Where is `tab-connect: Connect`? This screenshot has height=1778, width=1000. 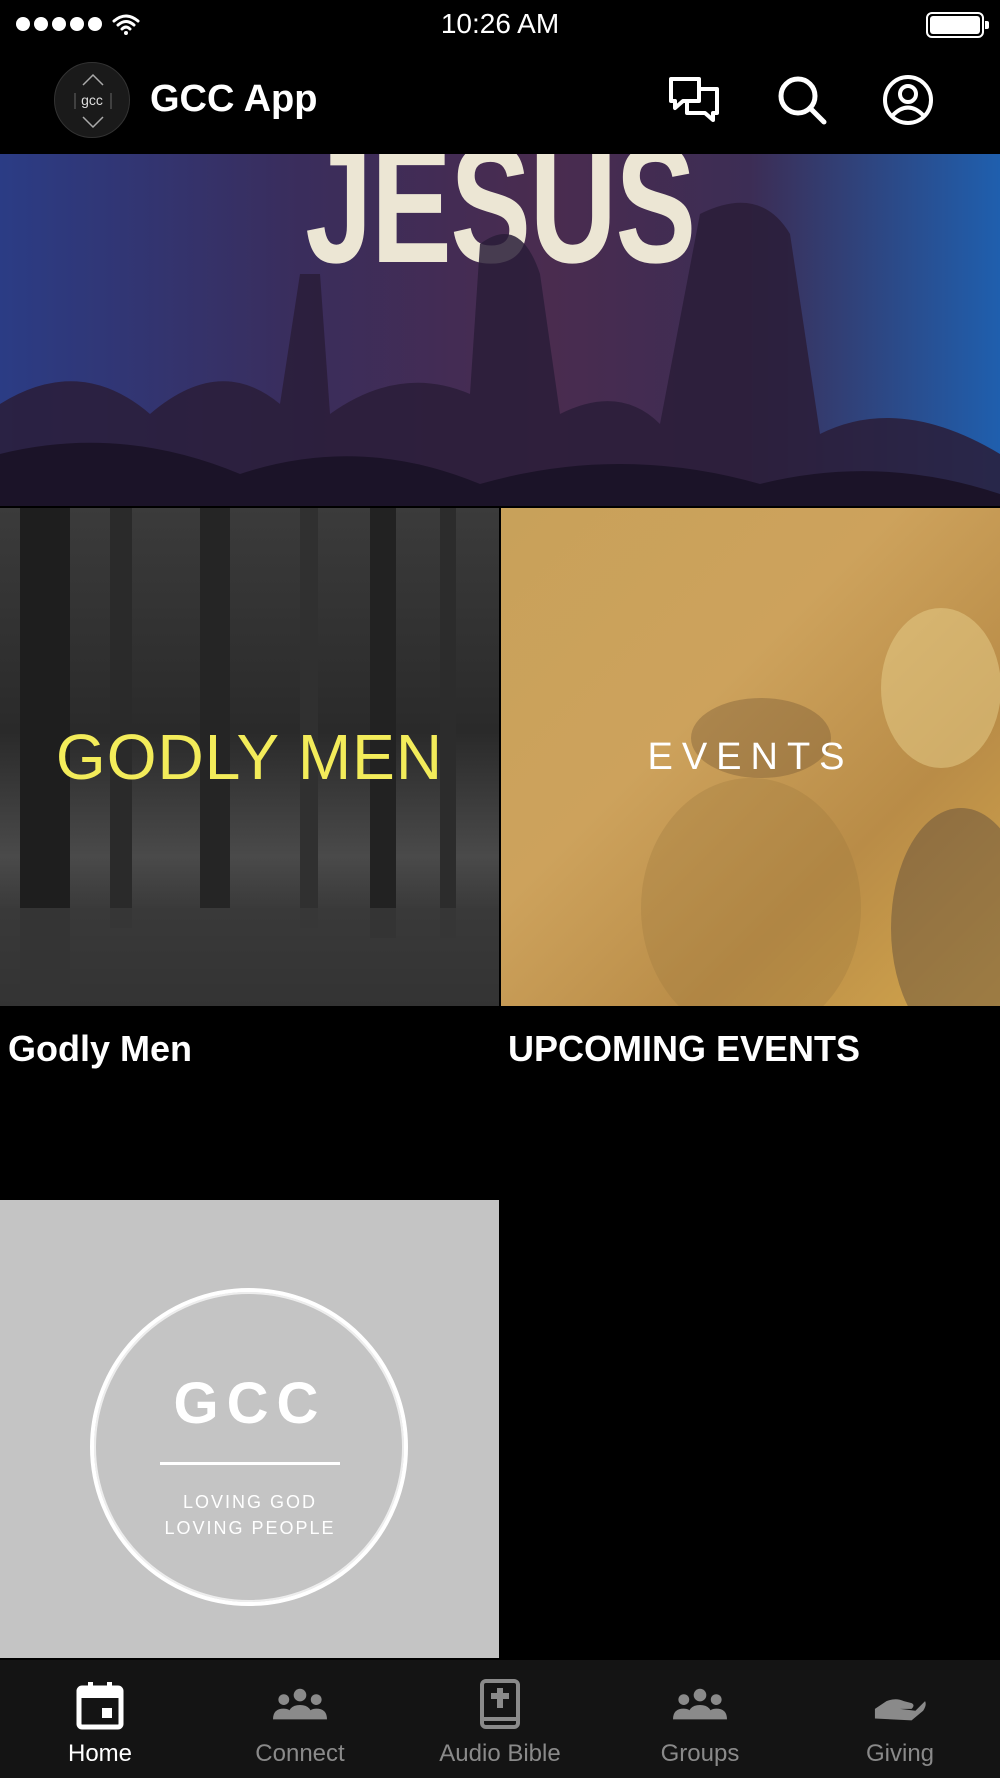
tab-connect: Connect is located at coordinates (300, 1719).